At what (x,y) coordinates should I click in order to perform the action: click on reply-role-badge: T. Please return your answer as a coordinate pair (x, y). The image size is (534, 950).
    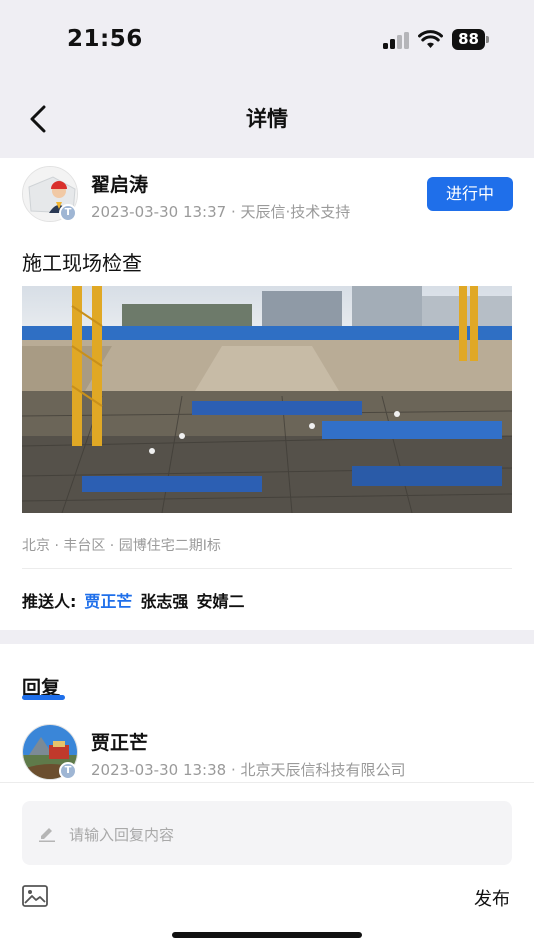
    Looking at the image, I should click on (68, 771).